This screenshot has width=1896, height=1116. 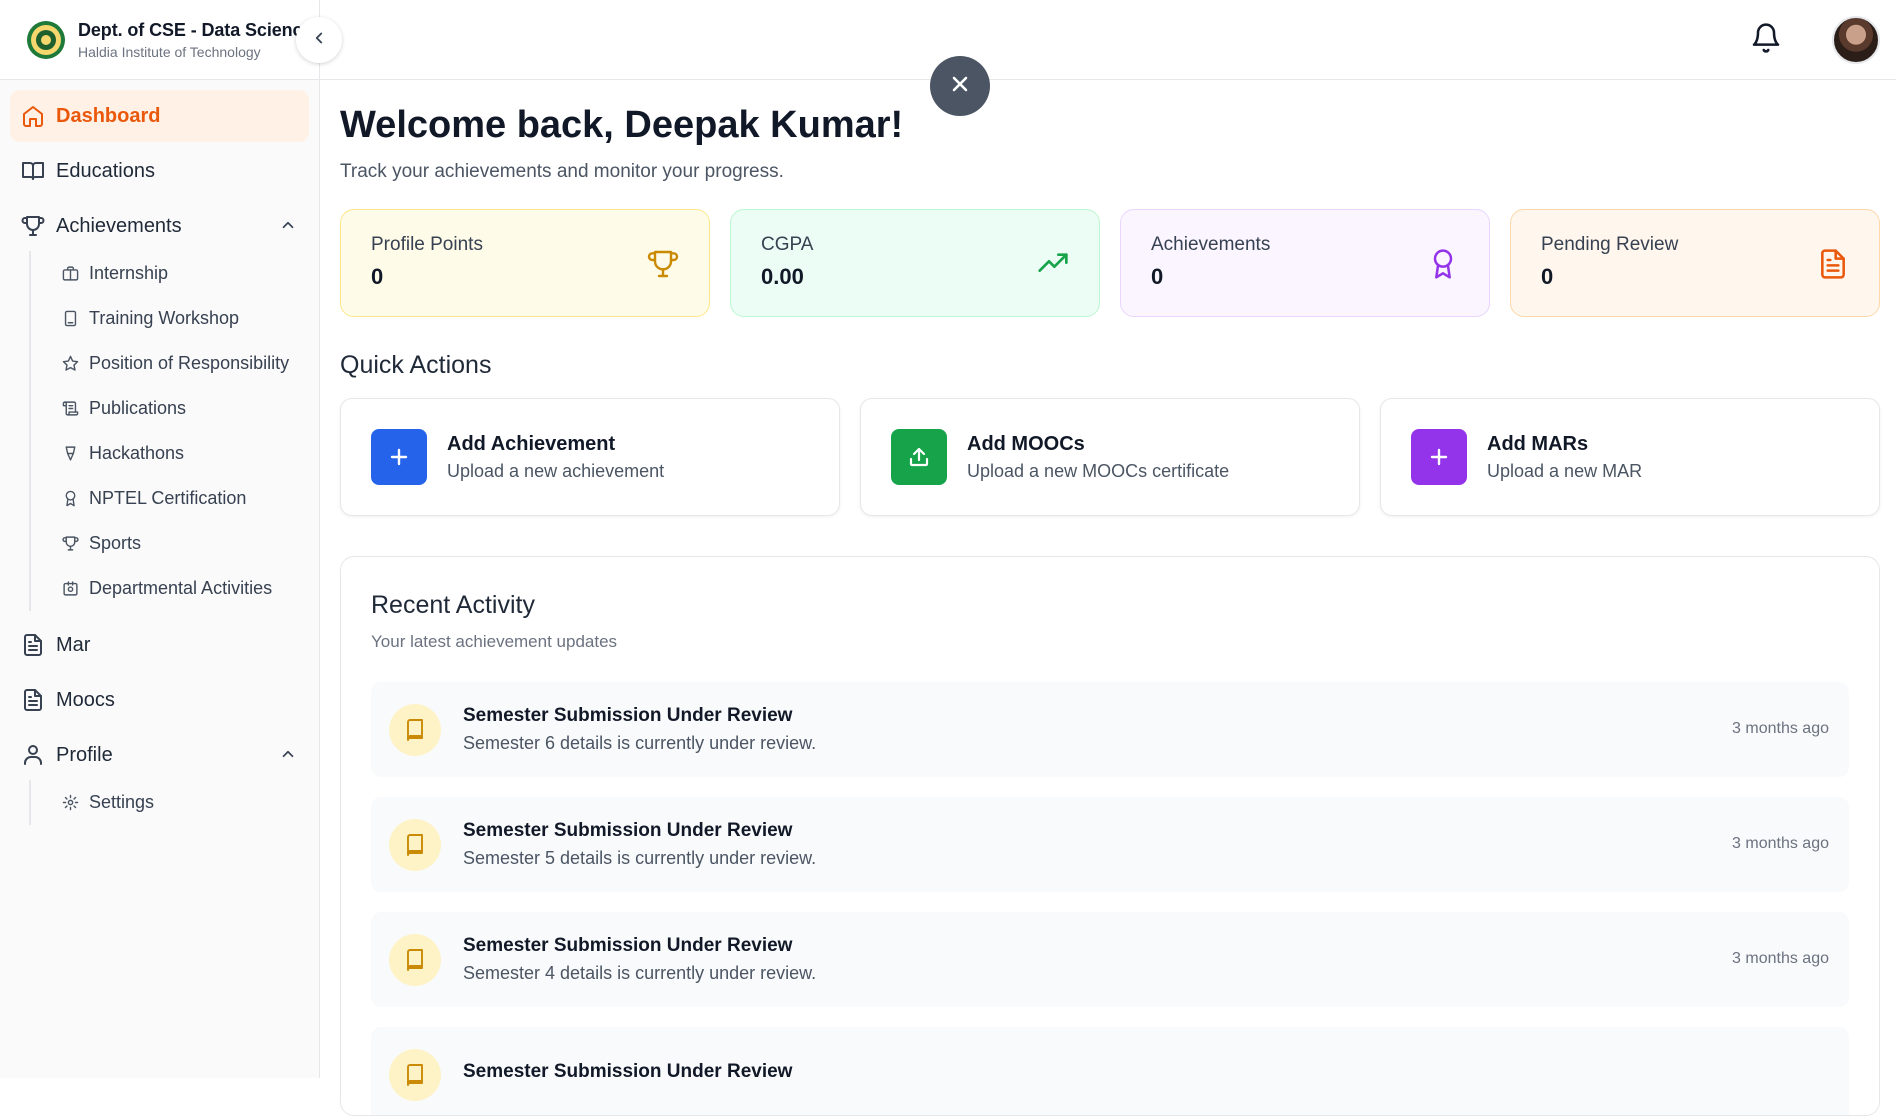 What do you see at coordinates (122, 802) in the screenshot?
I see `submenu-label: Settings` at bounding box center [122, 802].